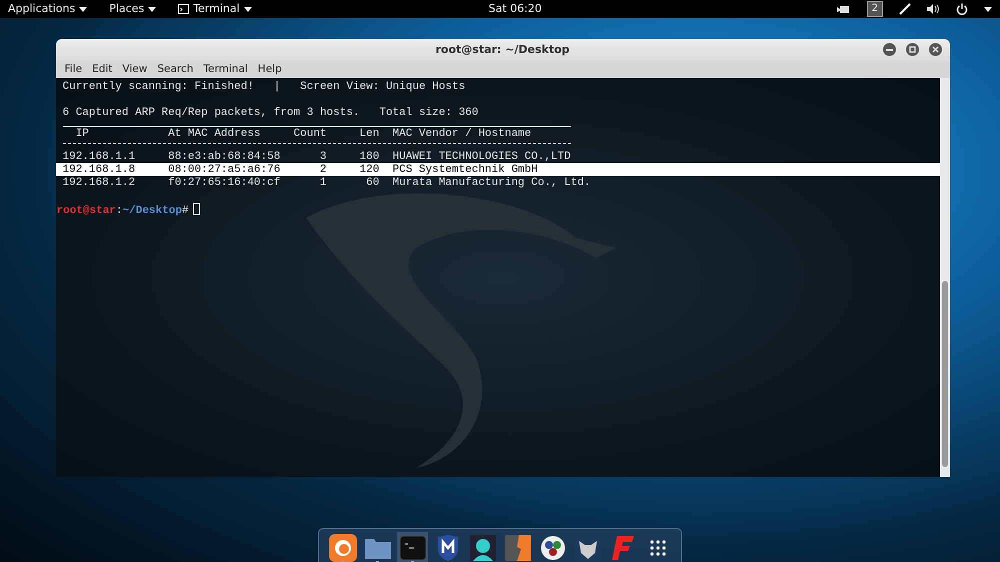 This screenshot has height=562, width=1000. What do you see at coordinates (462, 133) in the screenshot?
I see `column-header: MAC Vendor / Hostname` at bounding box center [462, 133].